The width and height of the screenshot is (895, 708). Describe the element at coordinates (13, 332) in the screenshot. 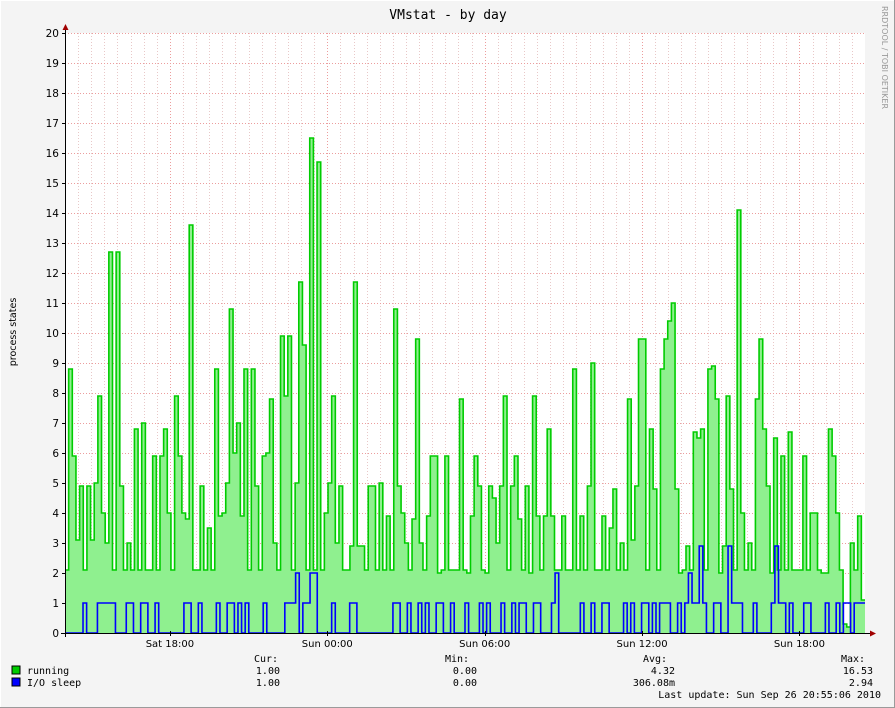

I see `y-axis-label: process states` at that location.